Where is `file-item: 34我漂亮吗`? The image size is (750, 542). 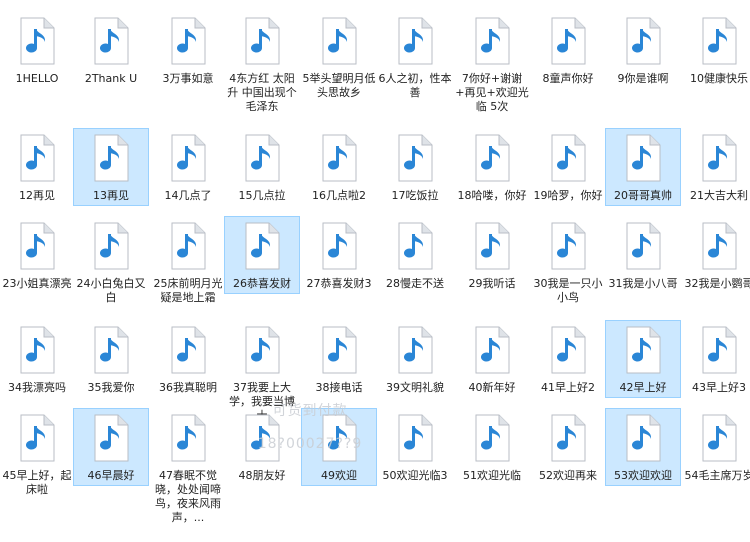 file-item: 34我漂亮吗 is located at coordinates (37, 359).